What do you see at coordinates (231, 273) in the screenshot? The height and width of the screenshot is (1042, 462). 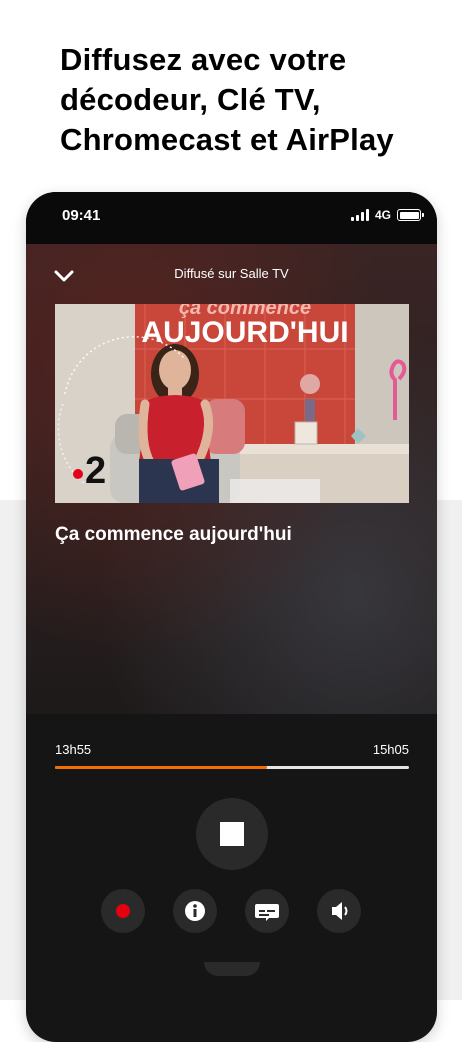 I see `cast-target-label: Diffusé sur Salle TV` at bounding box center [231, 273].